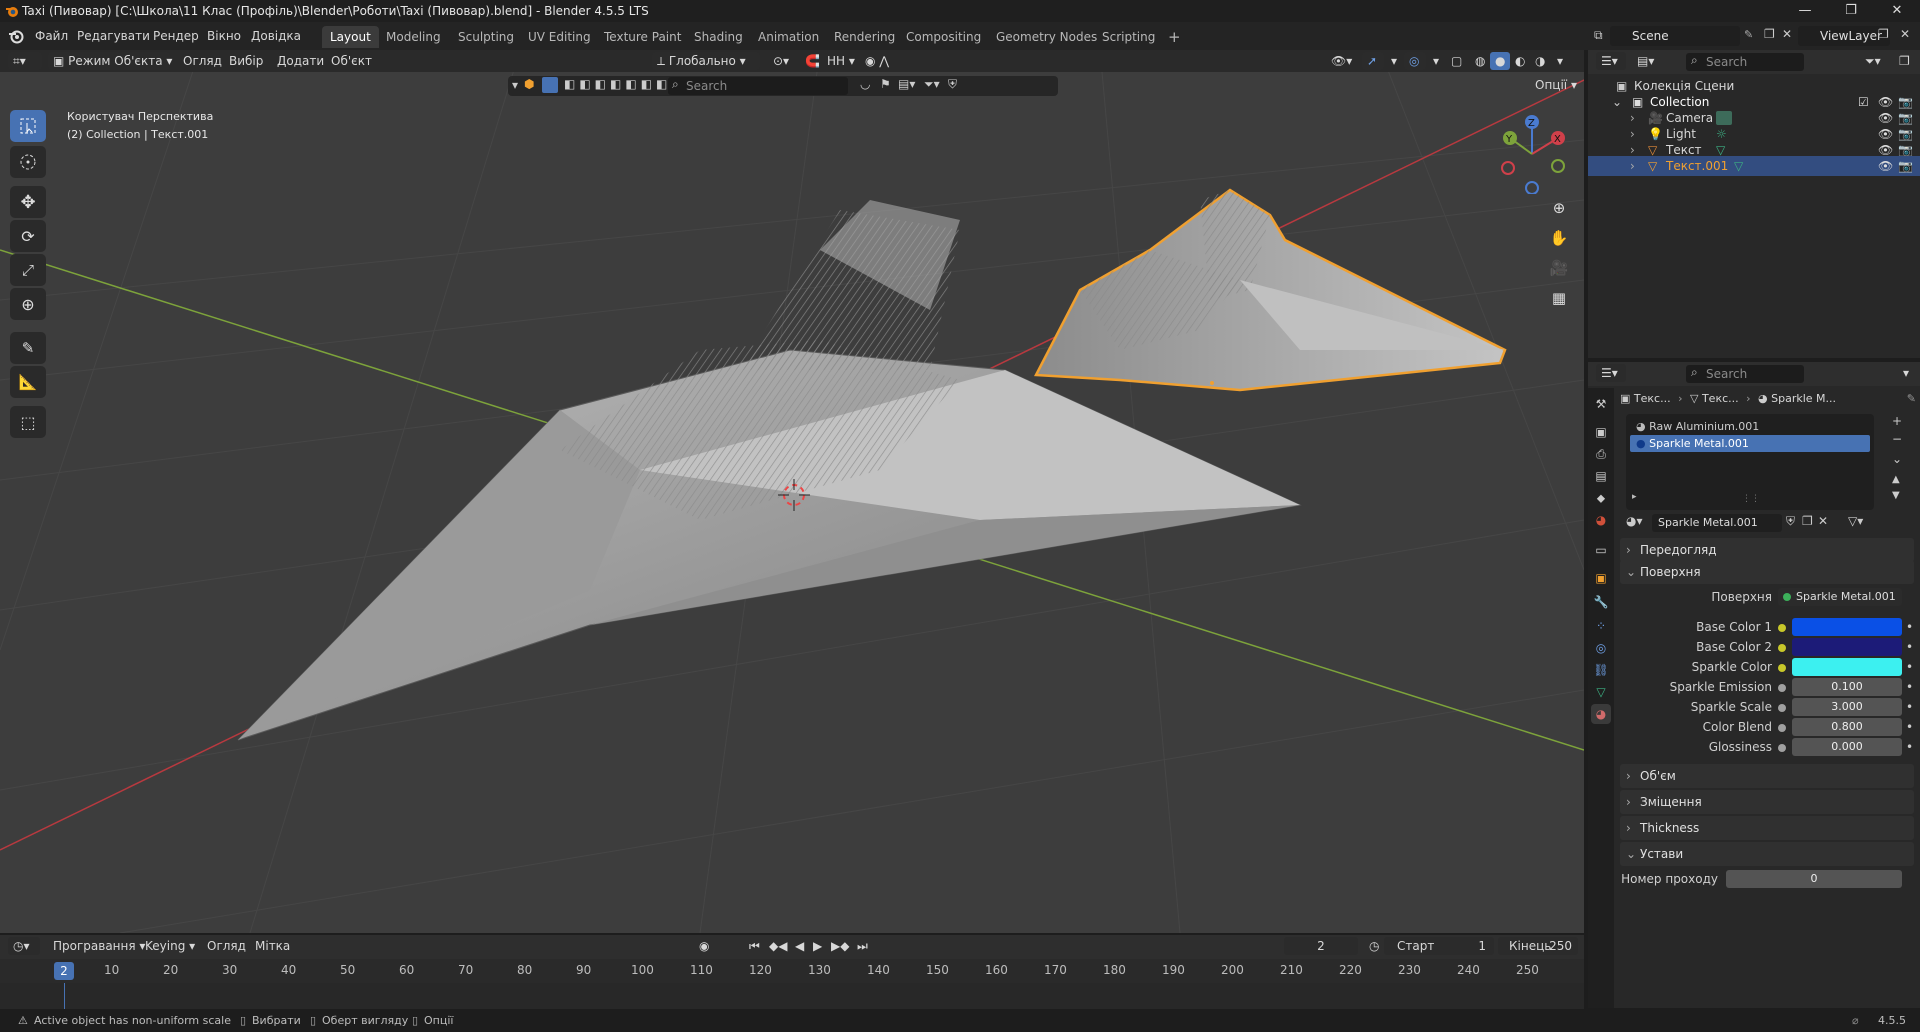 The image size is (1920, 1032). I want to click on zoom-icon: ⊕, so click(1559, 208).